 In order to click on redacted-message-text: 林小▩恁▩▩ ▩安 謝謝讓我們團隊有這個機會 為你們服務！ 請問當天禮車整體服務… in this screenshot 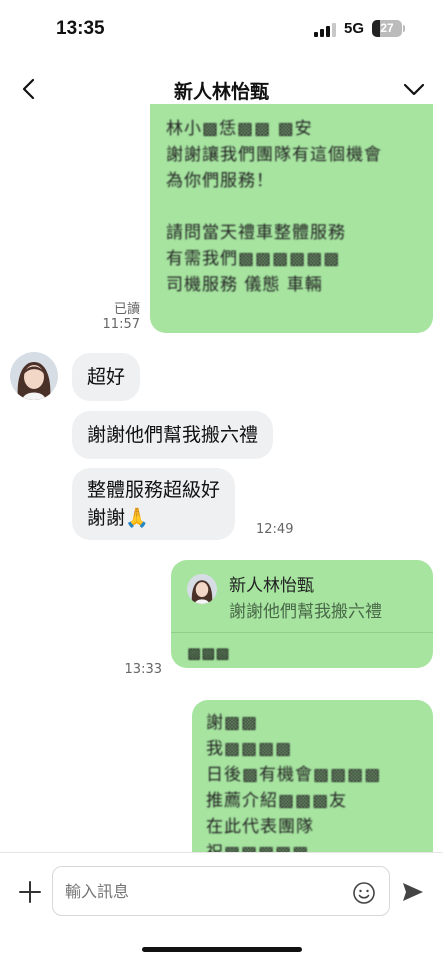, I will do `click(274, 207)`.